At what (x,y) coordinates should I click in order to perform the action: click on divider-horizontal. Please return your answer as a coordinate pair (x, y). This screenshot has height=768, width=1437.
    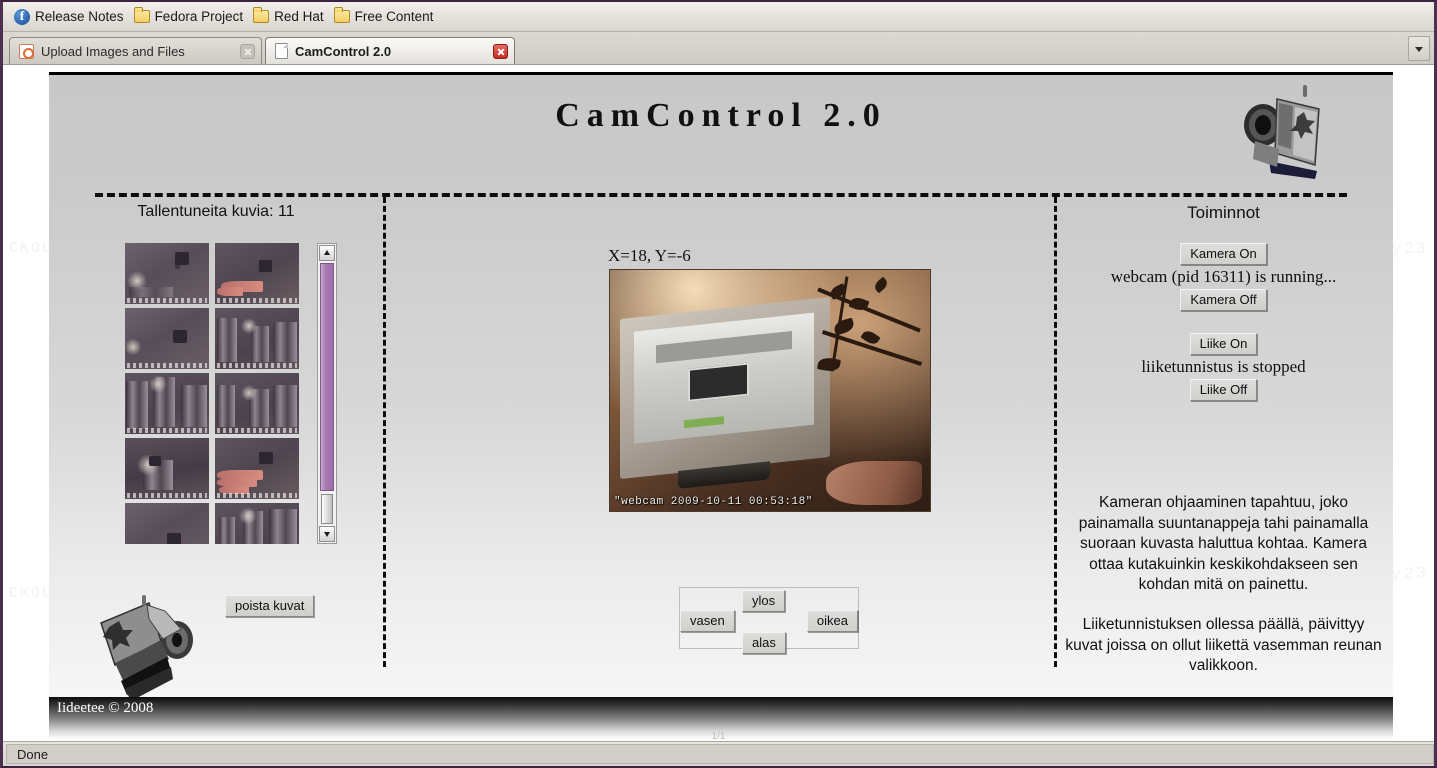
    Looking at the image, I should click on (721, 195).